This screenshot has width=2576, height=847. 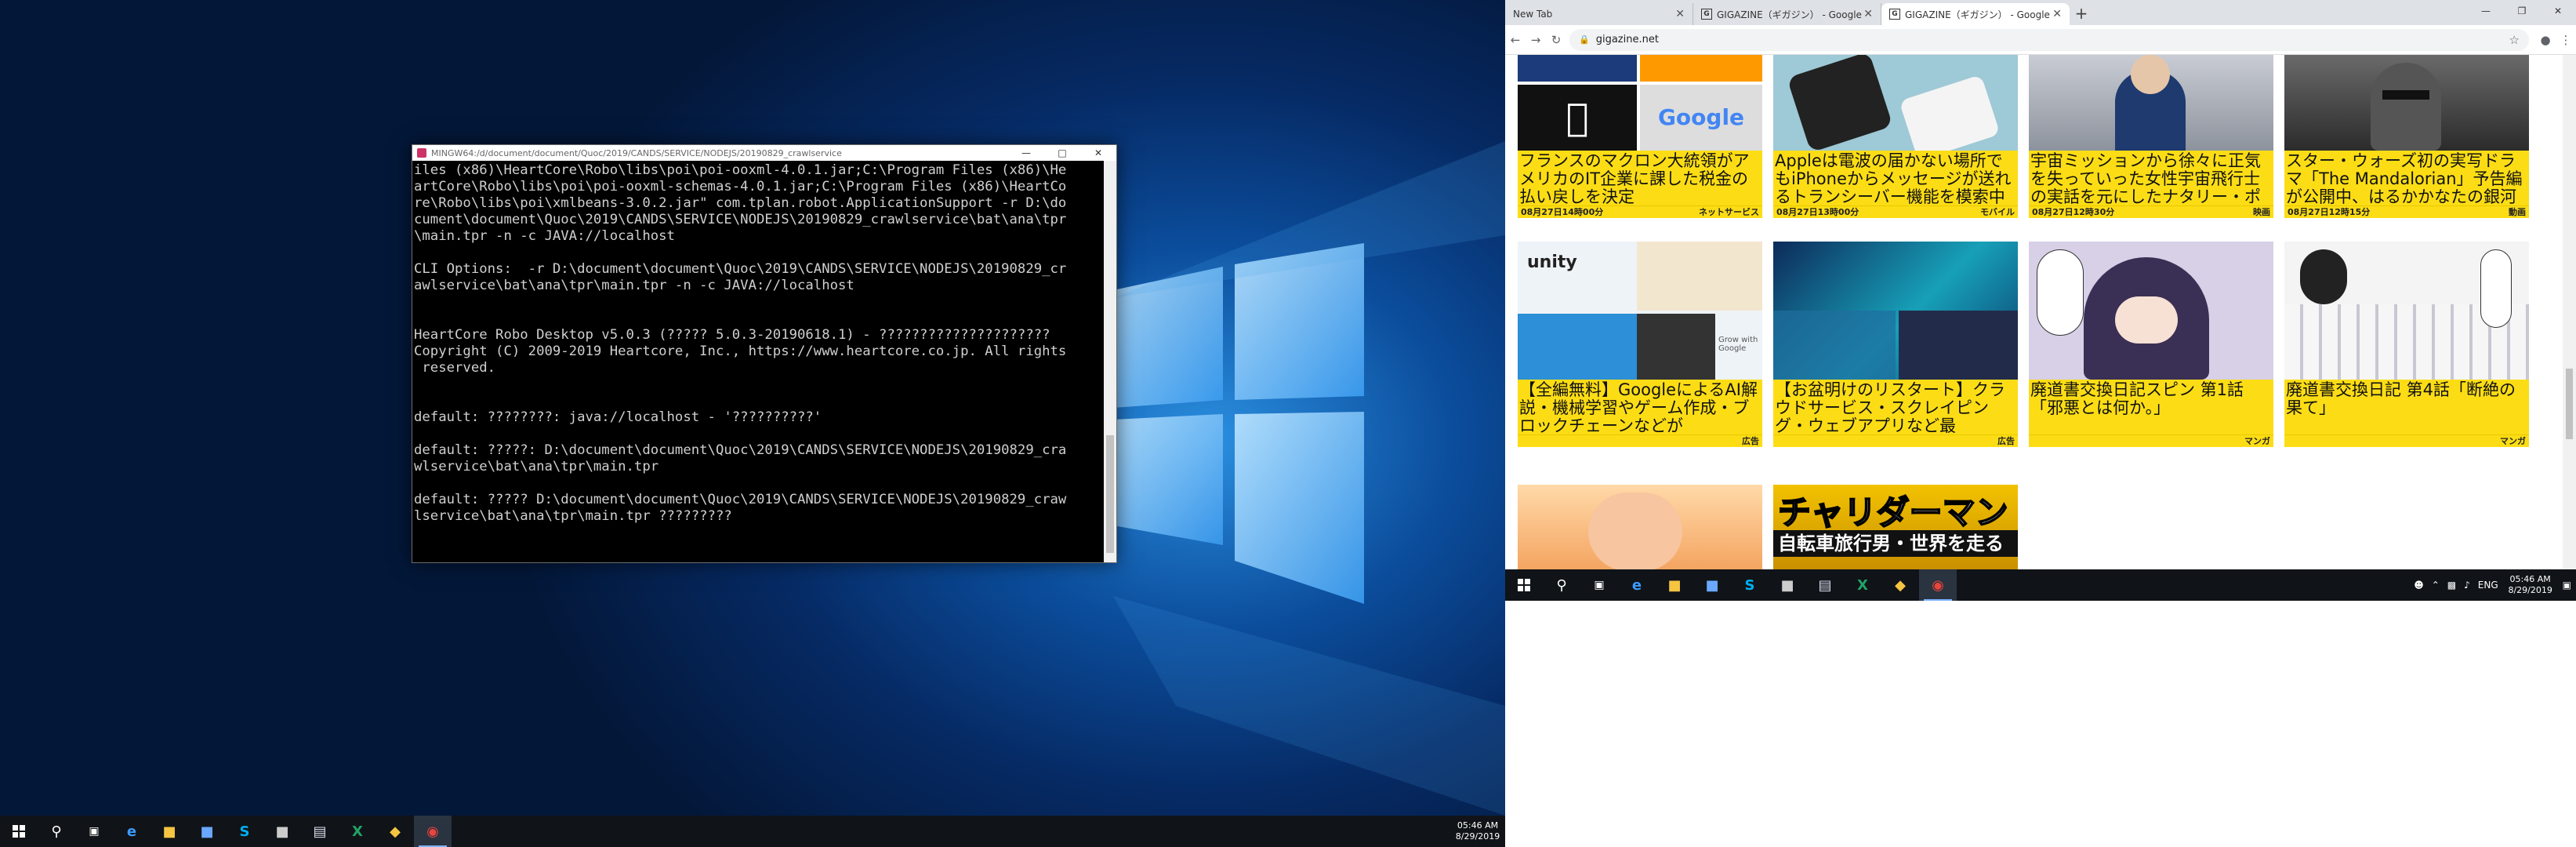 I want to click on article-thumbnail: チャリダーマン 自転車旅行男・世界を走る, so click(x=1896, y=528).